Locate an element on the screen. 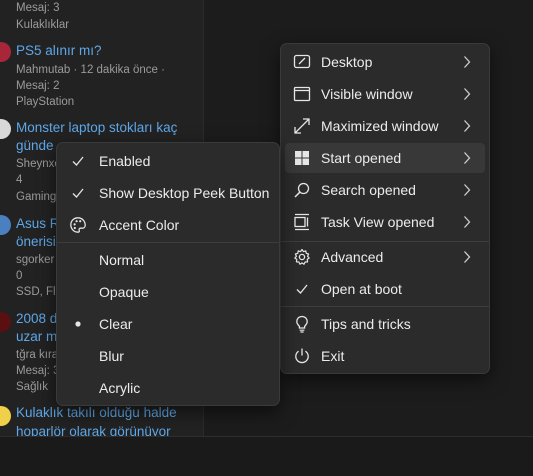 Image resolution: width=533 pixels, height=476 pixels. menu-item-label: Desktop is located at coordinates (347, 62).